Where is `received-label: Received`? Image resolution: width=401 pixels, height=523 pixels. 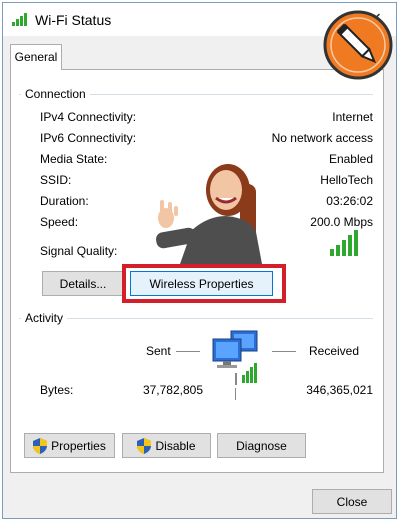
received-label: Received is located at coordinates (334, 351).